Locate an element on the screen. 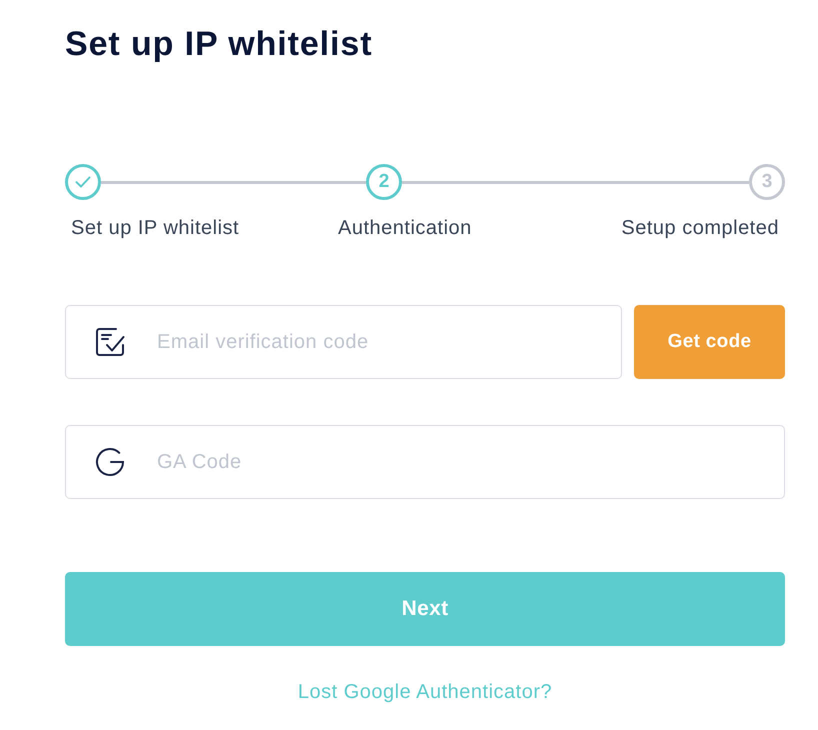  get-code-button: Get code is located at coordinates (709, 342).